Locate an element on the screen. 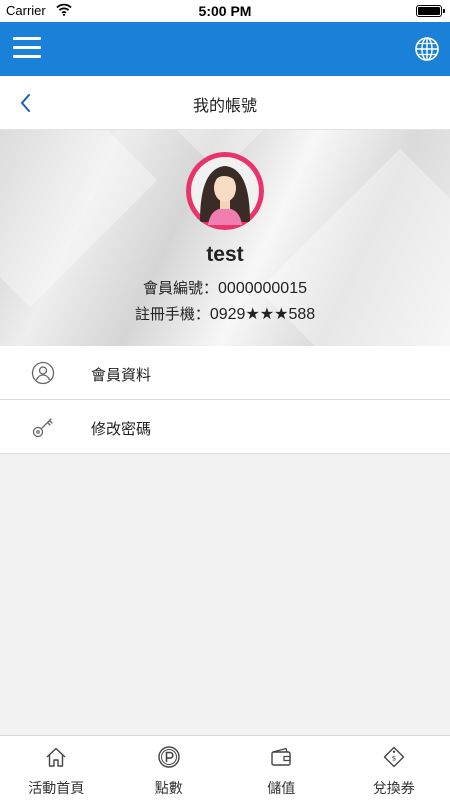 The height and width of the screenshot is (800, 450). menu-item-label: 修改密碼 is located at coordinates (121, 429).